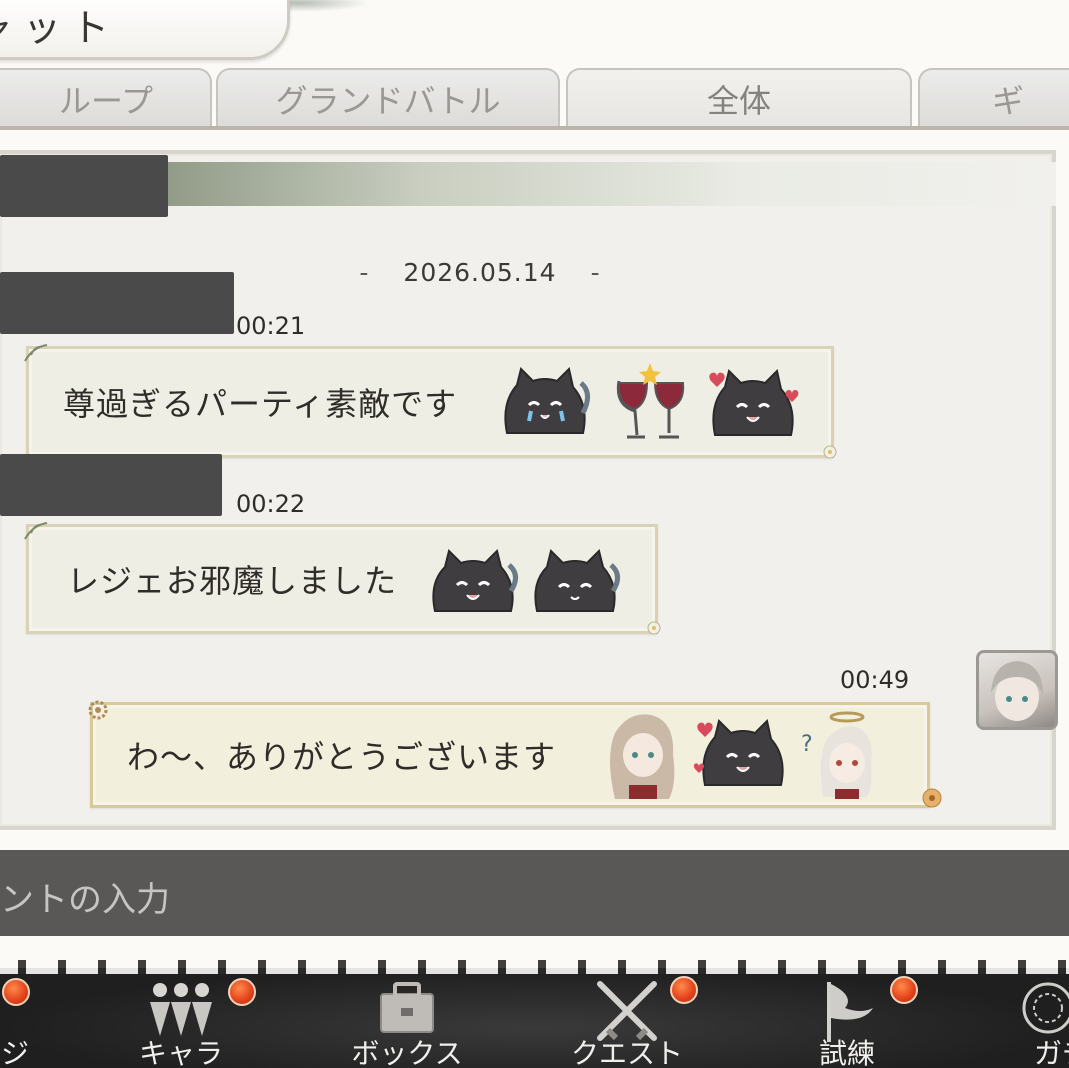 Image resolution: width=1069 pixels, height=1068 pixels. What do you see at coordinates (875, 680) in the screenshot?
I see `message-time: 00:49` at bounding box center [875, 680].